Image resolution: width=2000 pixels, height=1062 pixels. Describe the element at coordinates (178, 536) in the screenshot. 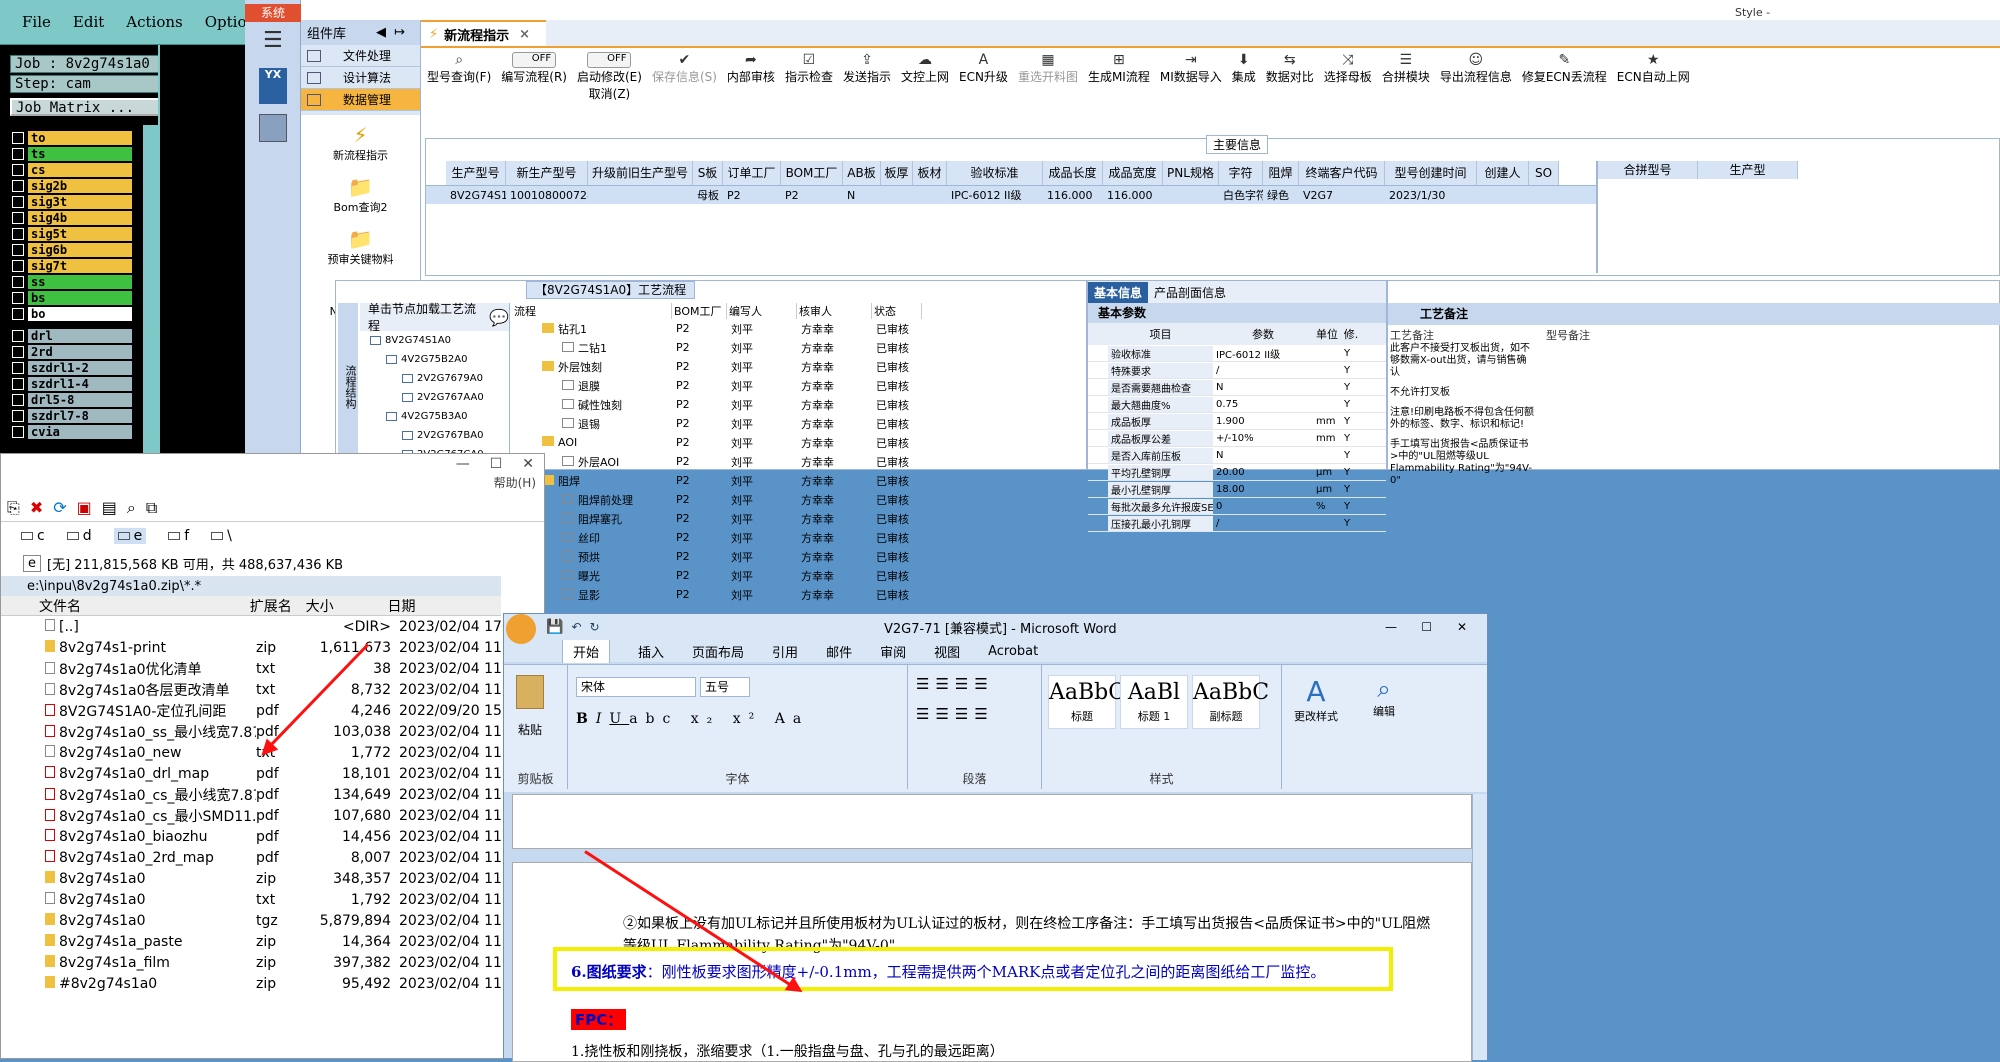

I see `drive-button: f` at that location.